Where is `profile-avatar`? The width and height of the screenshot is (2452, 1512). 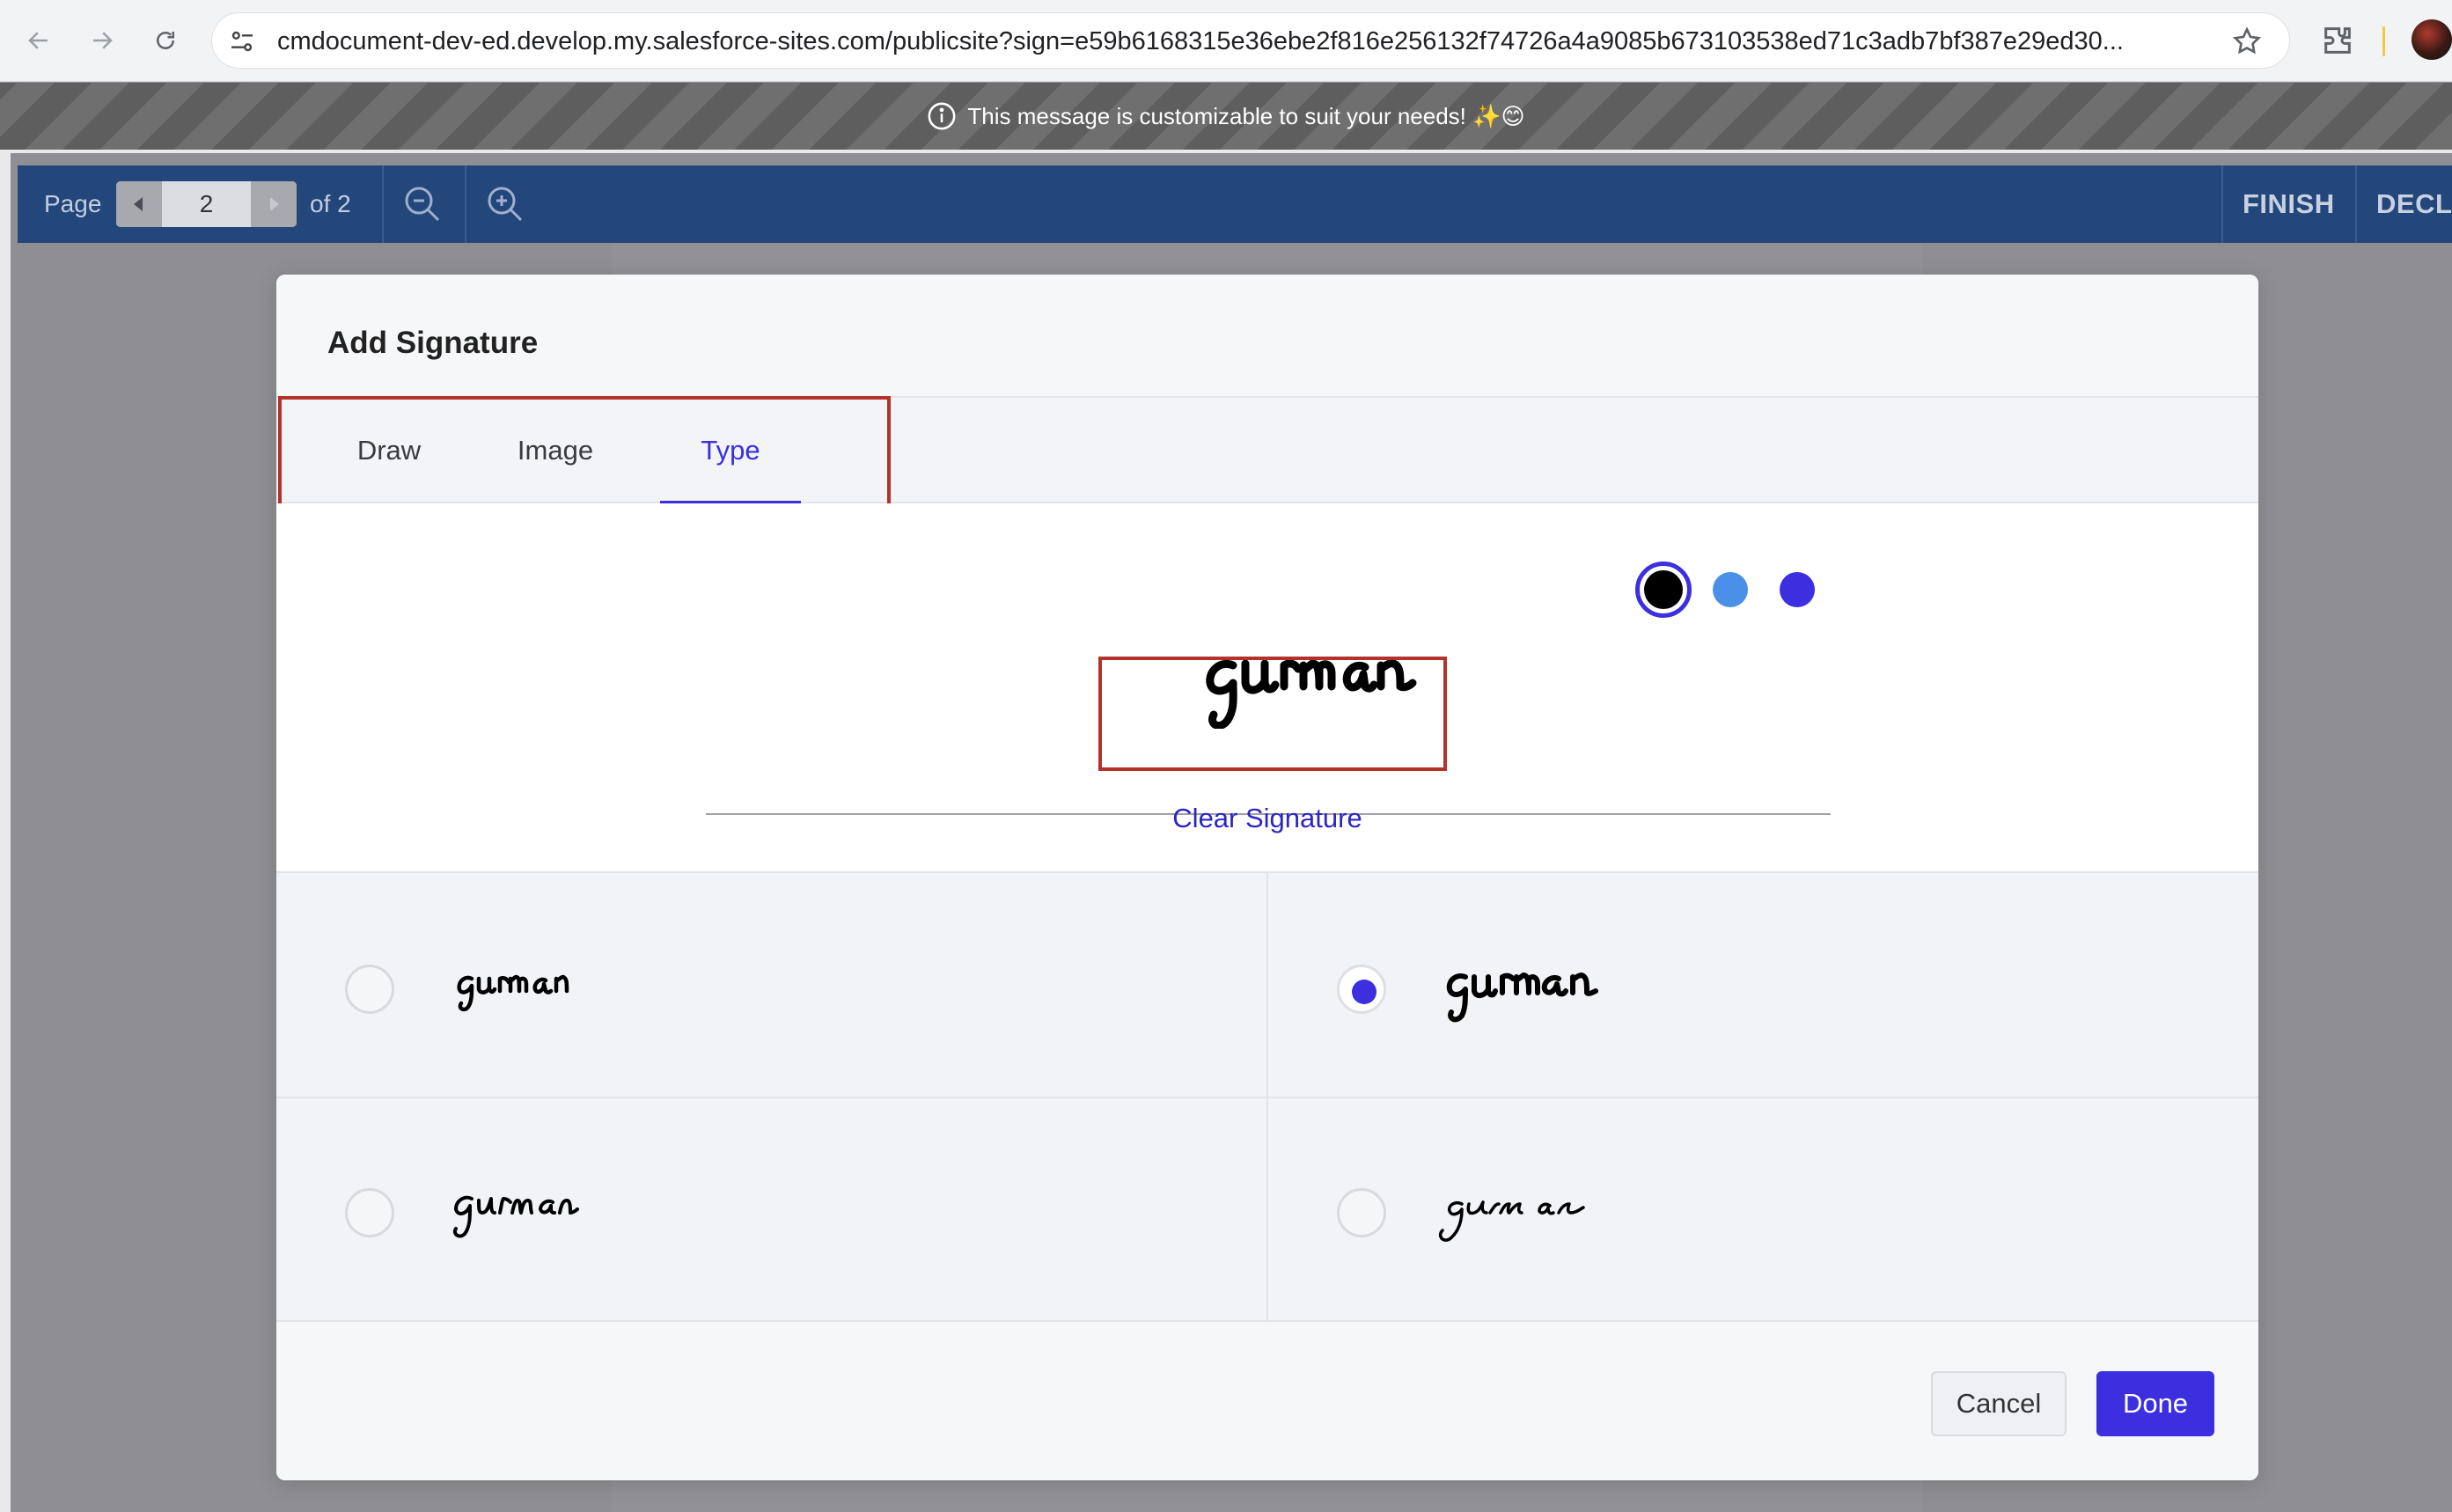 profile-avatar is located at coordinates (2432, 40).